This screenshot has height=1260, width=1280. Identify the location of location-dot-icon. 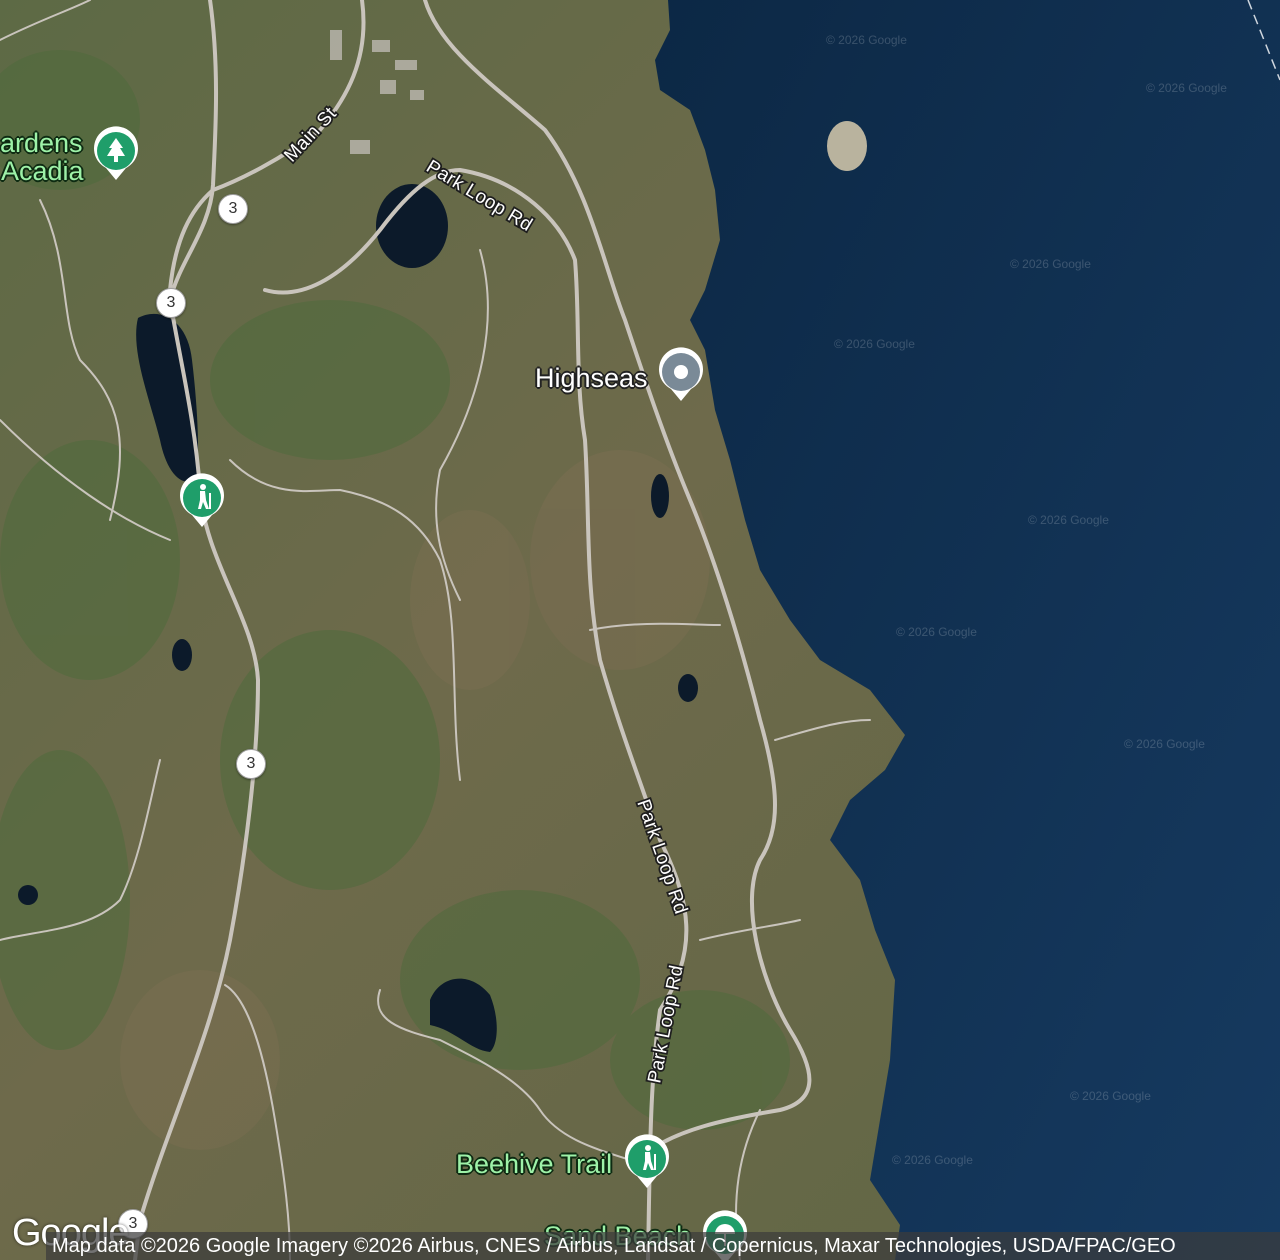
(681, 375).